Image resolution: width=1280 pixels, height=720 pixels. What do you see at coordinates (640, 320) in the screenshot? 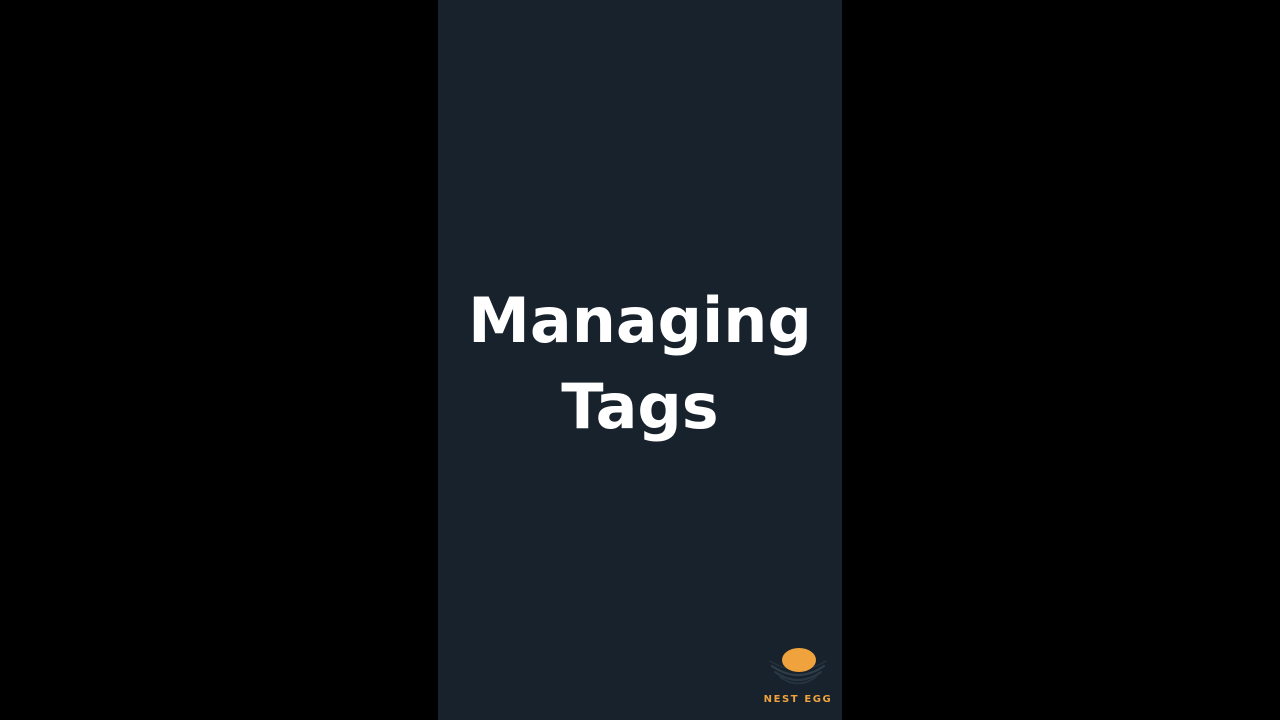
I see `title-line-1: Managing` at bounding box center [640, 320].